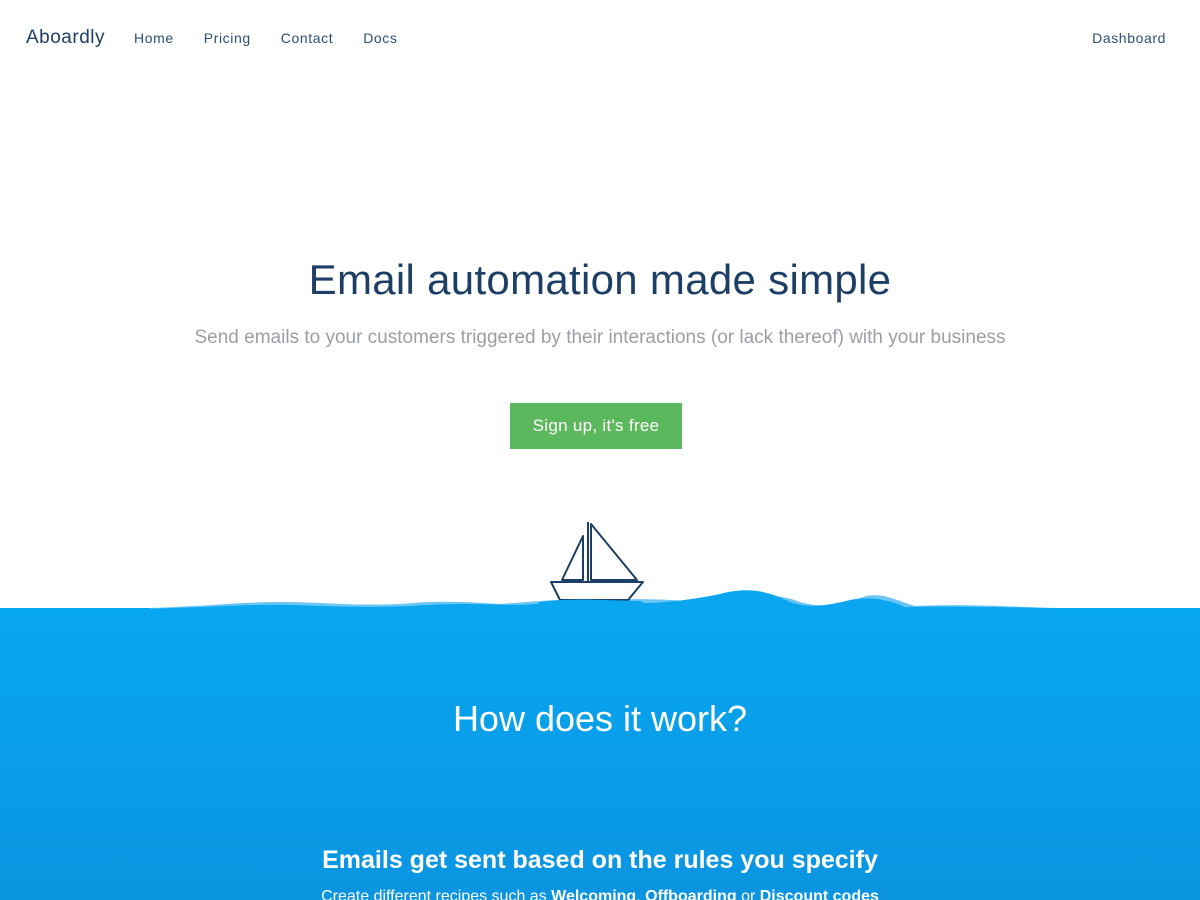 The width and height of the screenshot is (1200, 900). What do you see at coordinates (641, 894) in the screenshot?
I see `feature-sep: ,` at bounding box center [641, 894].